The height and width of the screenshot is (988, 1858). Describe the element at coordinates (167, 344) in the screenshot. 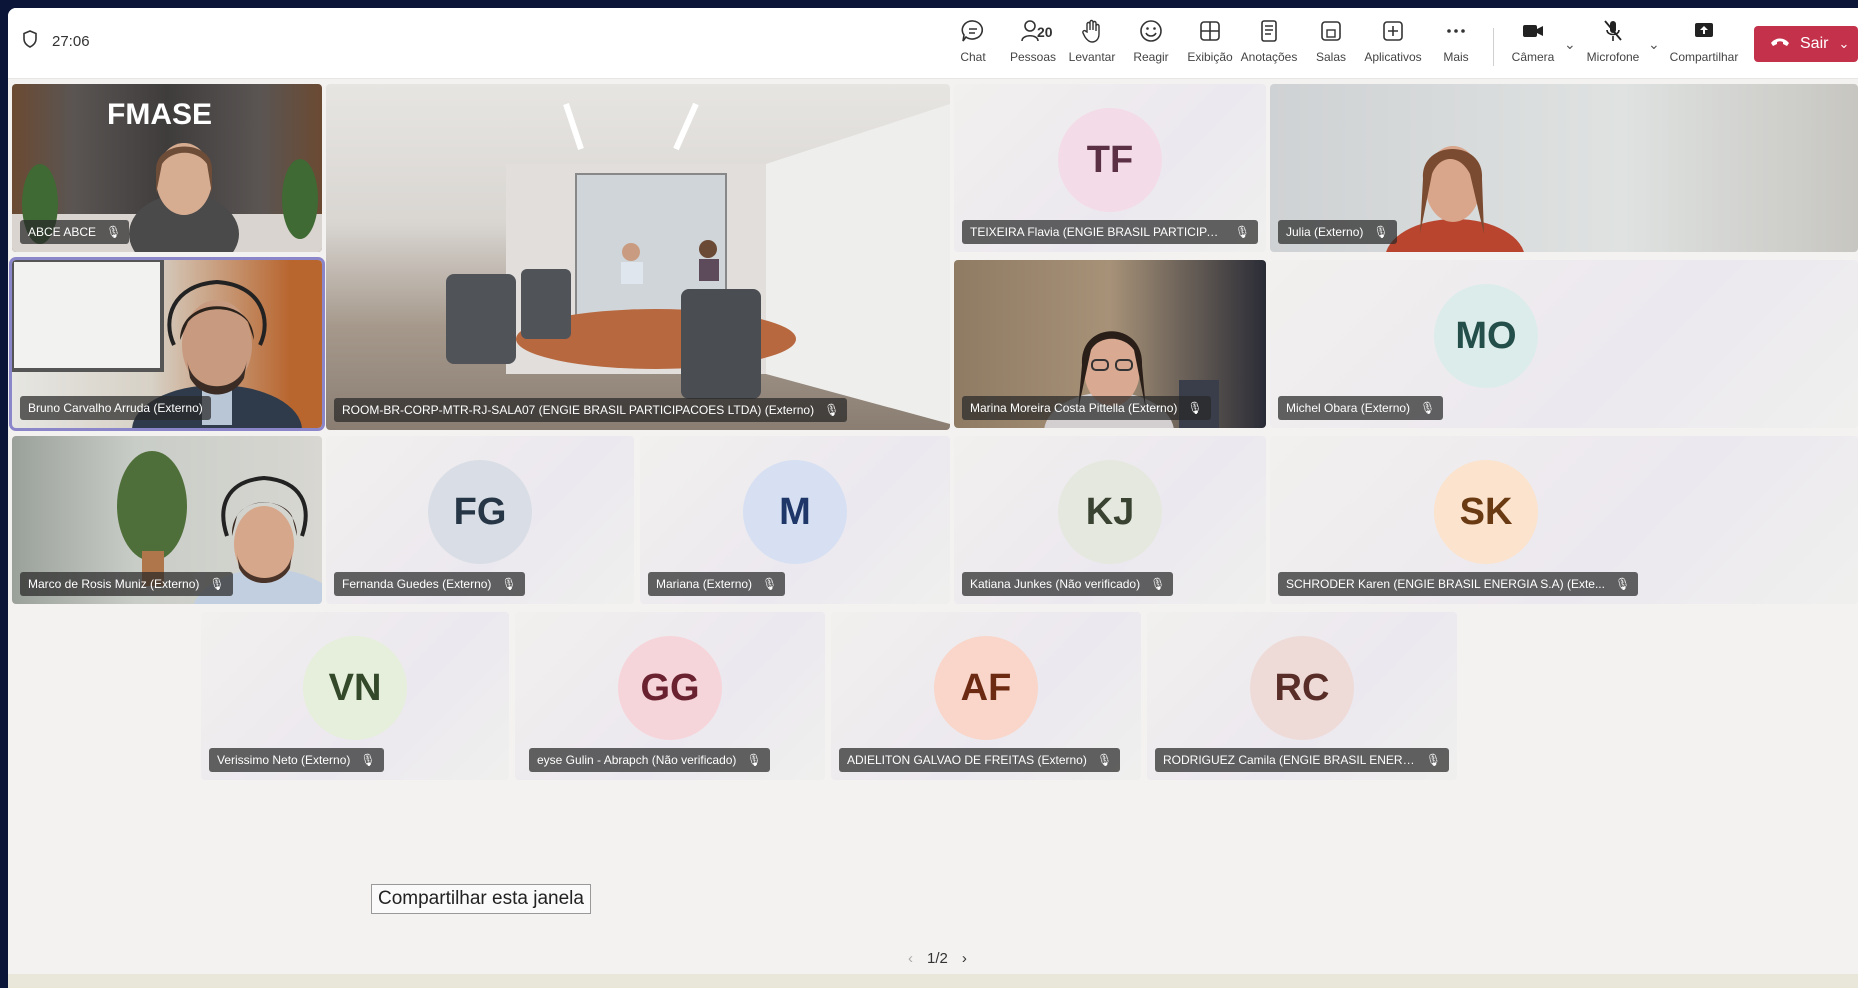

I see `participant-tile: Bruno Carvalho Arruda (Externo)` at that location.